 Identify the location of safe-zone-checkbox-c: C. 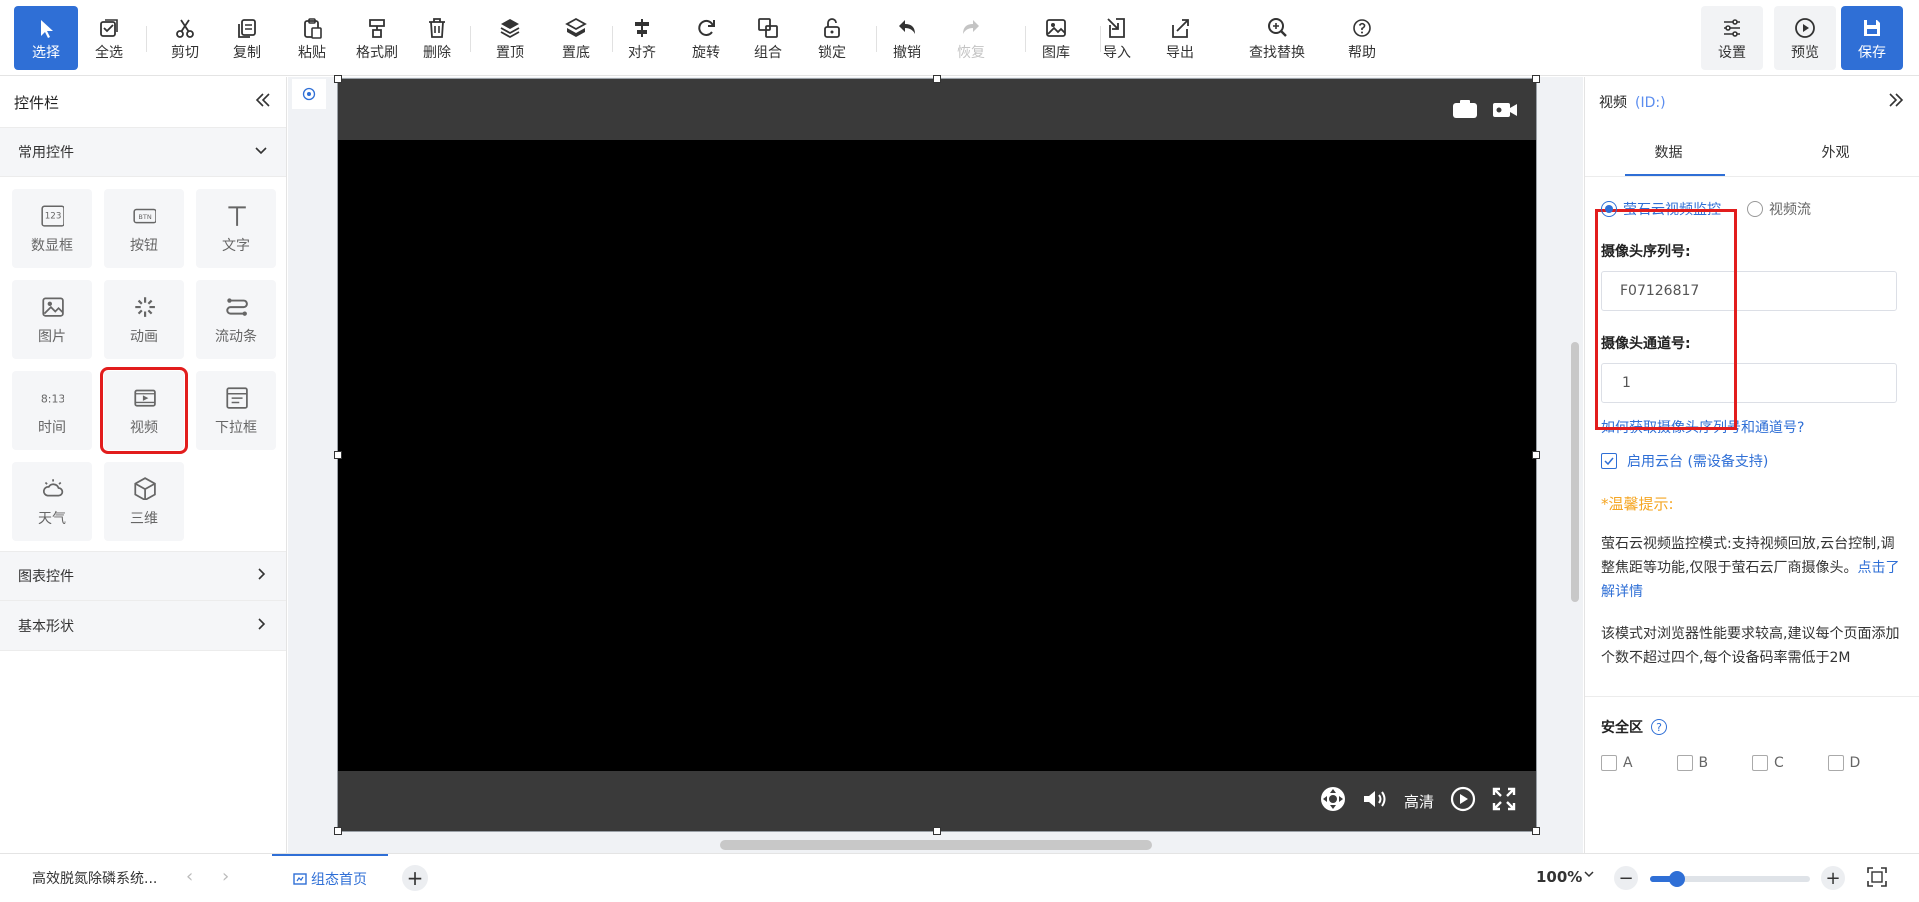
(1790, 763).